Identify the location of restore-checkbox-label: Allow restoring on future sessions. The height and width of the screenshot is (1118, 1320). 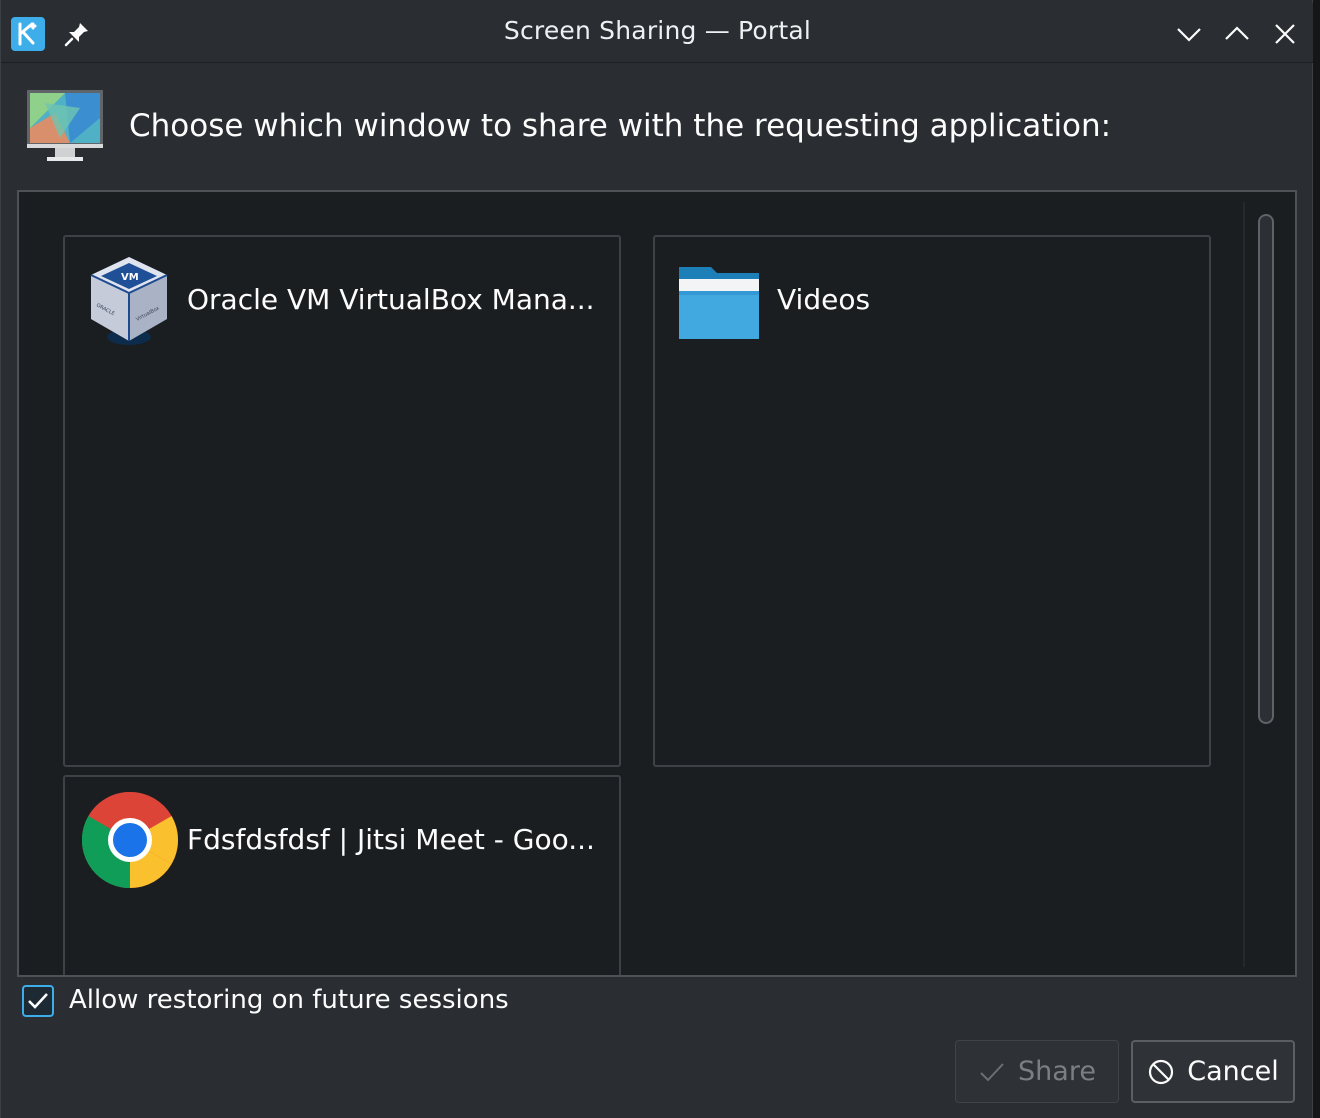
(289, 1000).